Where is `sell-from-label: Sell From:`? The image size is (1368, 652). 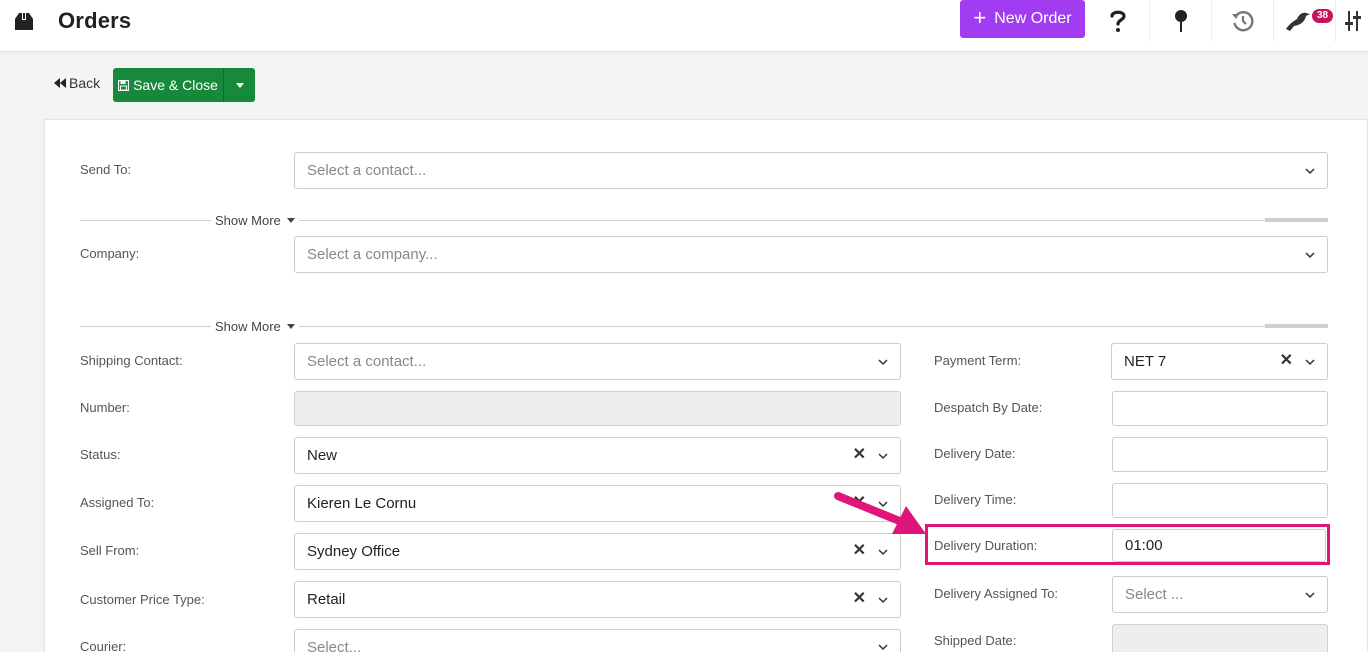 sell-from-label: Sell From: is located at coordinates (110, 550).